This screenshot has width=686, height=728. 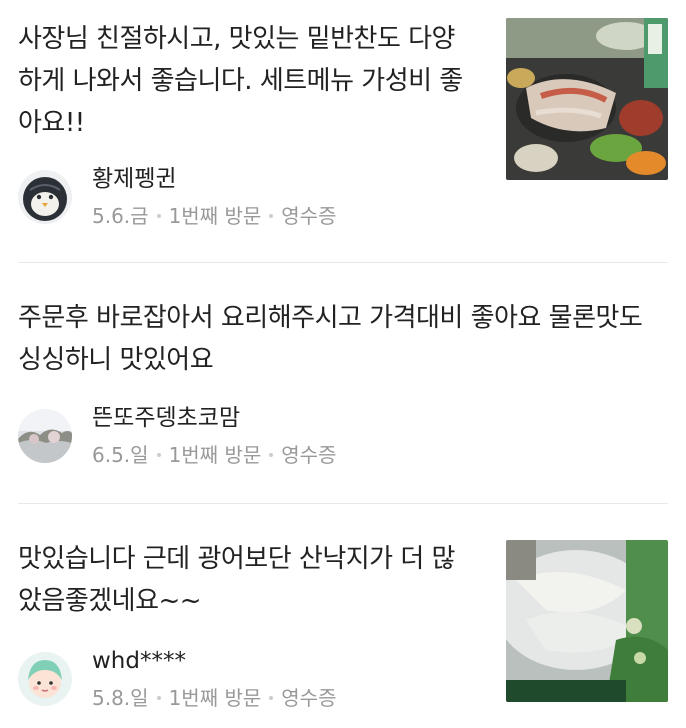 What do you see at coordinates (214, 179) in the screenshot?
I see `author-name: 황제펭귄` at bounding box center [214, 179].